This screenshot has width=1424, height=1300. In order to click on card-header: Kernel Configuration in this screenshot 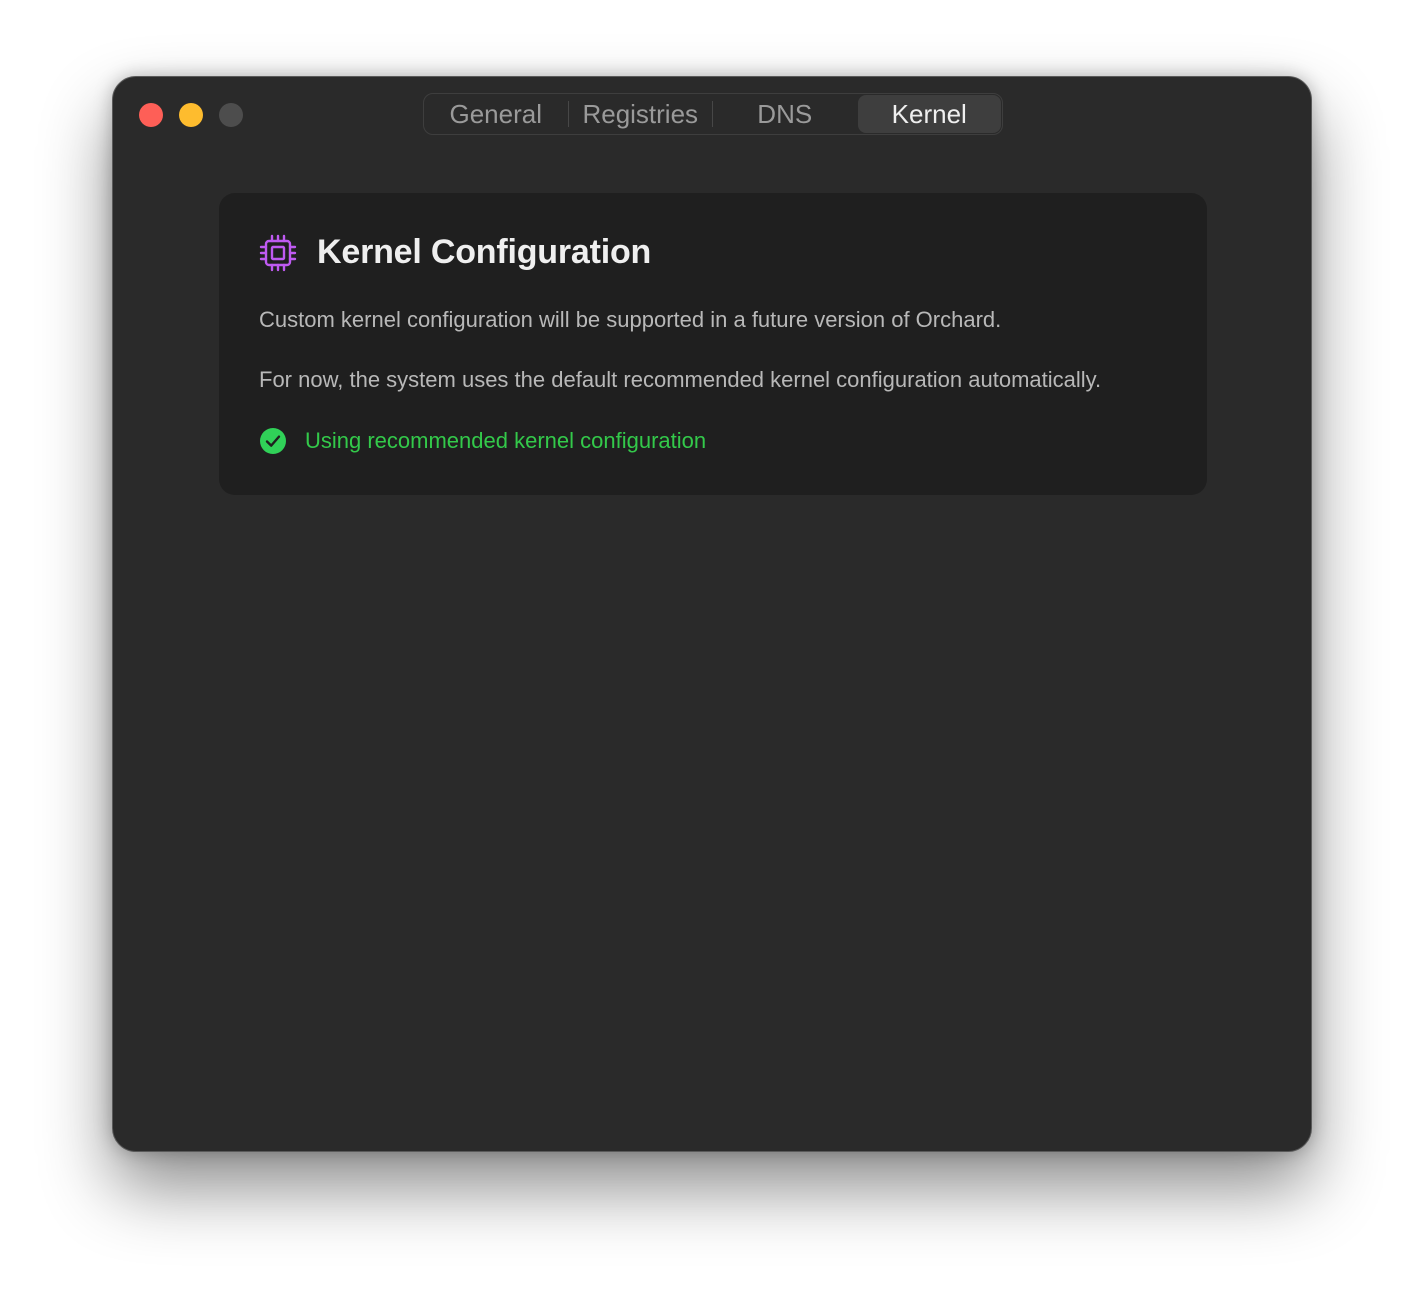, I will do `click(455, 252)`.